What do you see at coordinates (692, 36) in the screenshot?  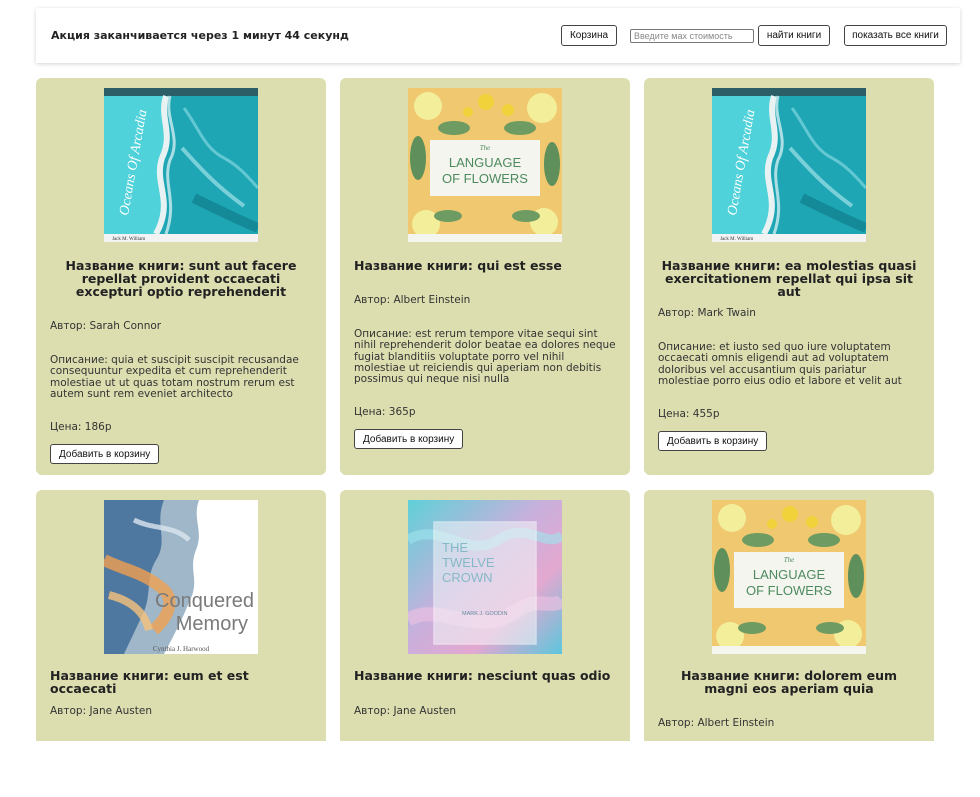 I see `max-price-input` at bounding box center [692, 36].